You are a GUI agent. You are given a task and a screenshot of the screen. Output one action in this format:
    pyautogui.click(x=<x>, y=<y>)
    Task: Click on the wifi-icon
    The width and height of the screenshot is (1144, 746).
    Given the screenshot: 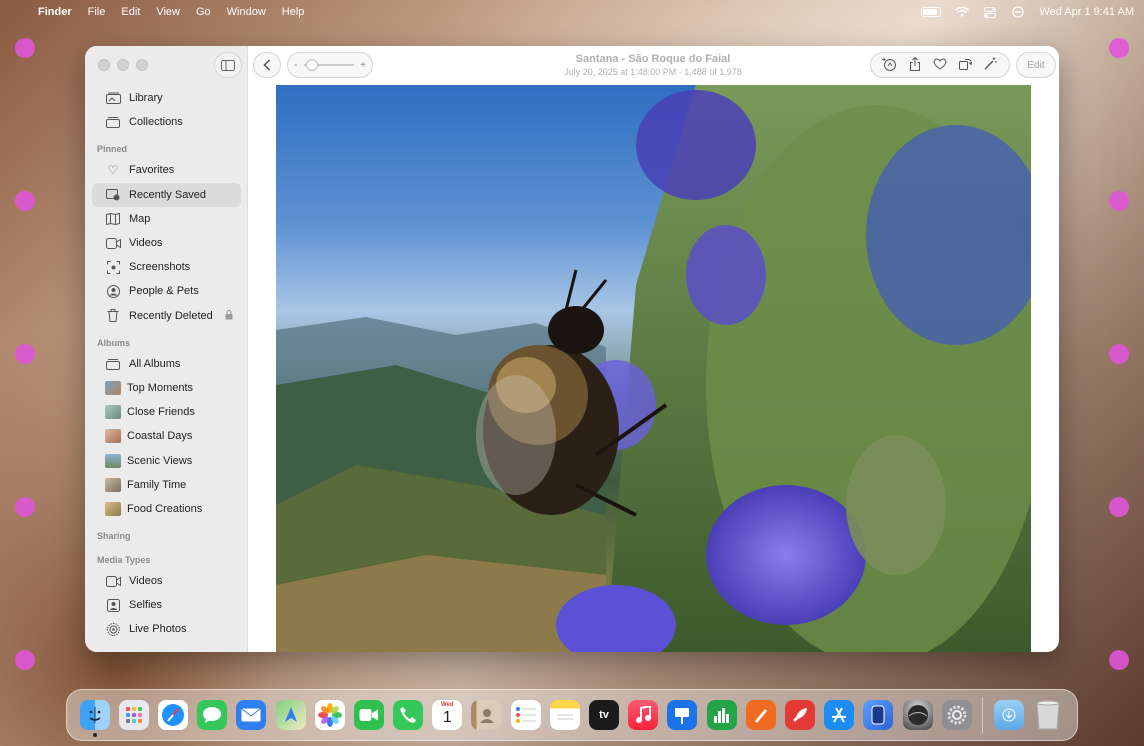 What is the action you would take?
    pyautogui.click(x=962, y=12)
    